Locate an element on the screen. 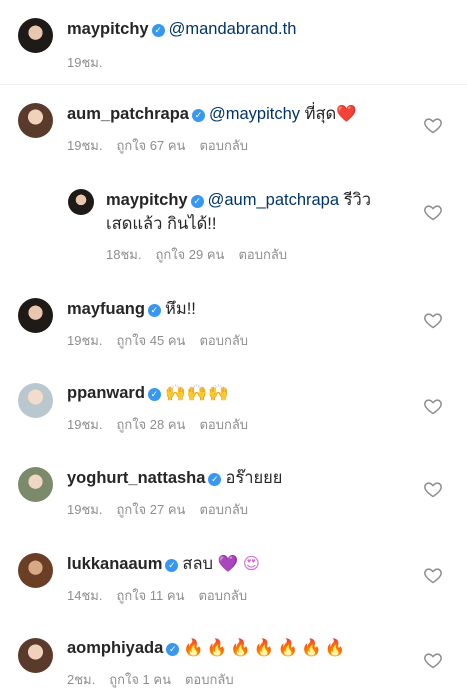 This screenshot has width=467, height=696. username: lukkanaaum is located at coordinates (114, 564).